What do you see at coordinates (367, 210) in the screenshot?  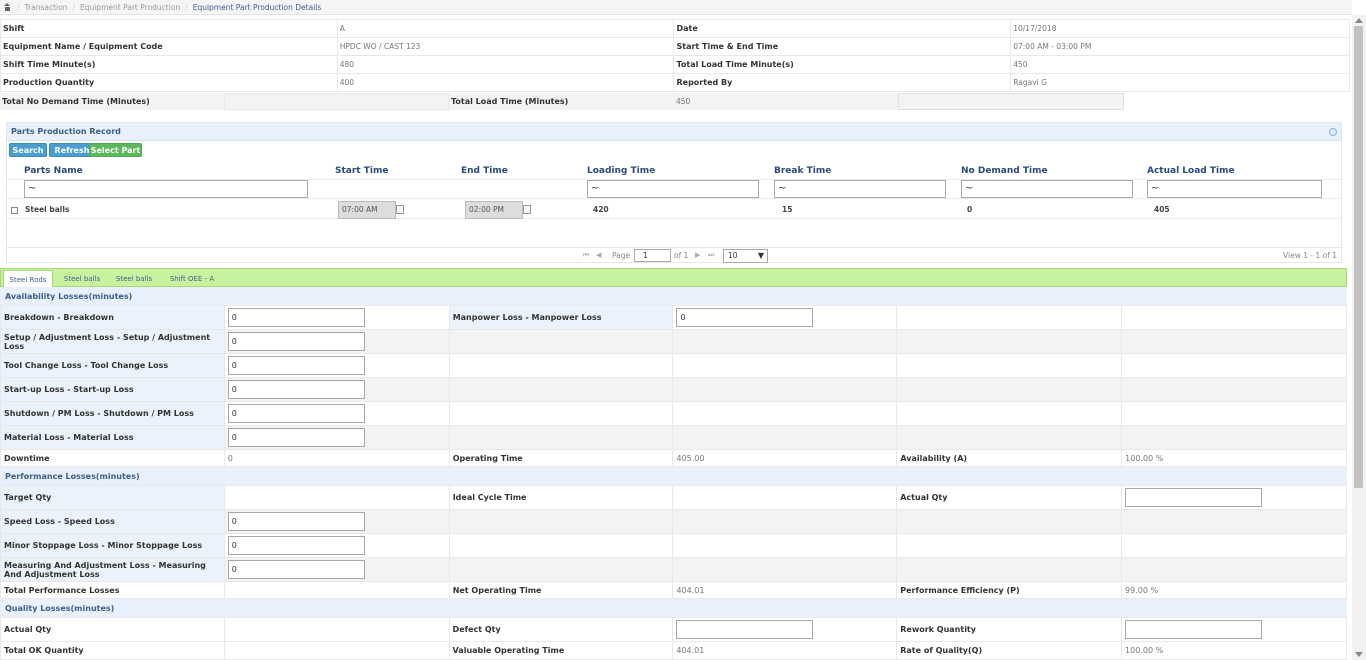 I see `start-time-input: 07:00 AM` at bounding box center [367, 210].